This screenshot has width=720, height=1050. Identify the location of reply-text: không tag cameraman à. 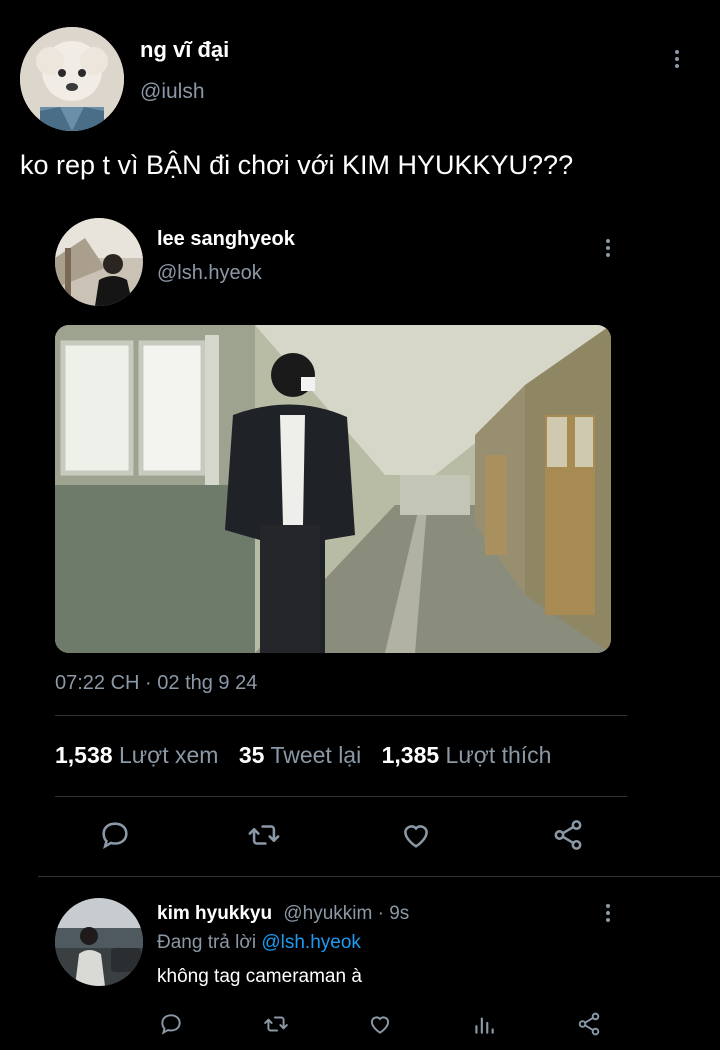
(259, 976).